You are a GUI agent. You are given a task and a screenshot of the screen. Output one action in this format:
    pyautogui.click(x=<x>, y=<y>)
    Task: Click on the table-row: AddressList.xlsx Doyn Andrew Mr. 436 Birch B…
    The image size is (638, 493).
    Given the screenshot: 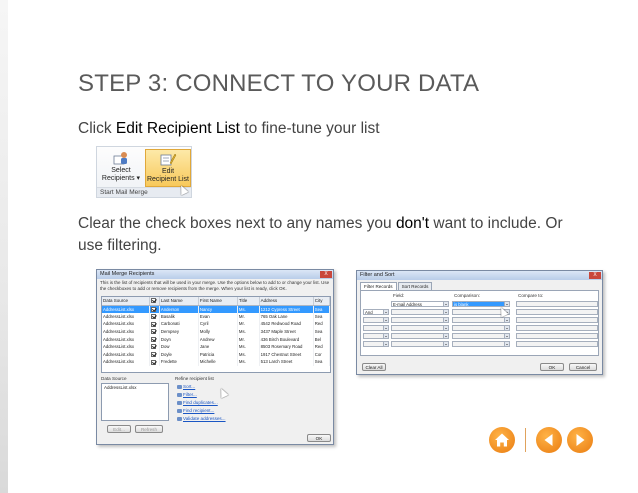 What is the action you would take?
    pyautogui.click(x=216, y=339)
    